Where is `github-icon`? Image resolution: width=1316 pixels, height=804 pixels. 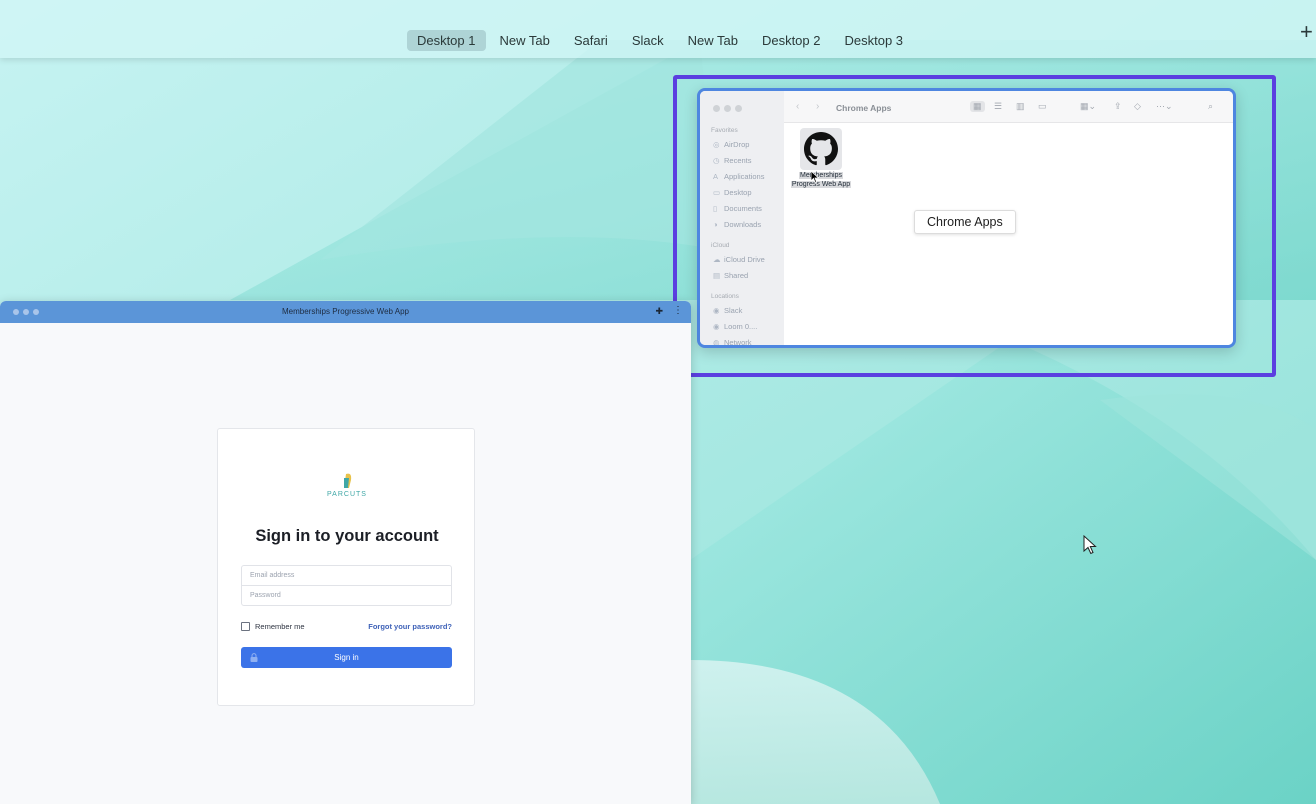
github-icon is located at coordinates (821, 149).